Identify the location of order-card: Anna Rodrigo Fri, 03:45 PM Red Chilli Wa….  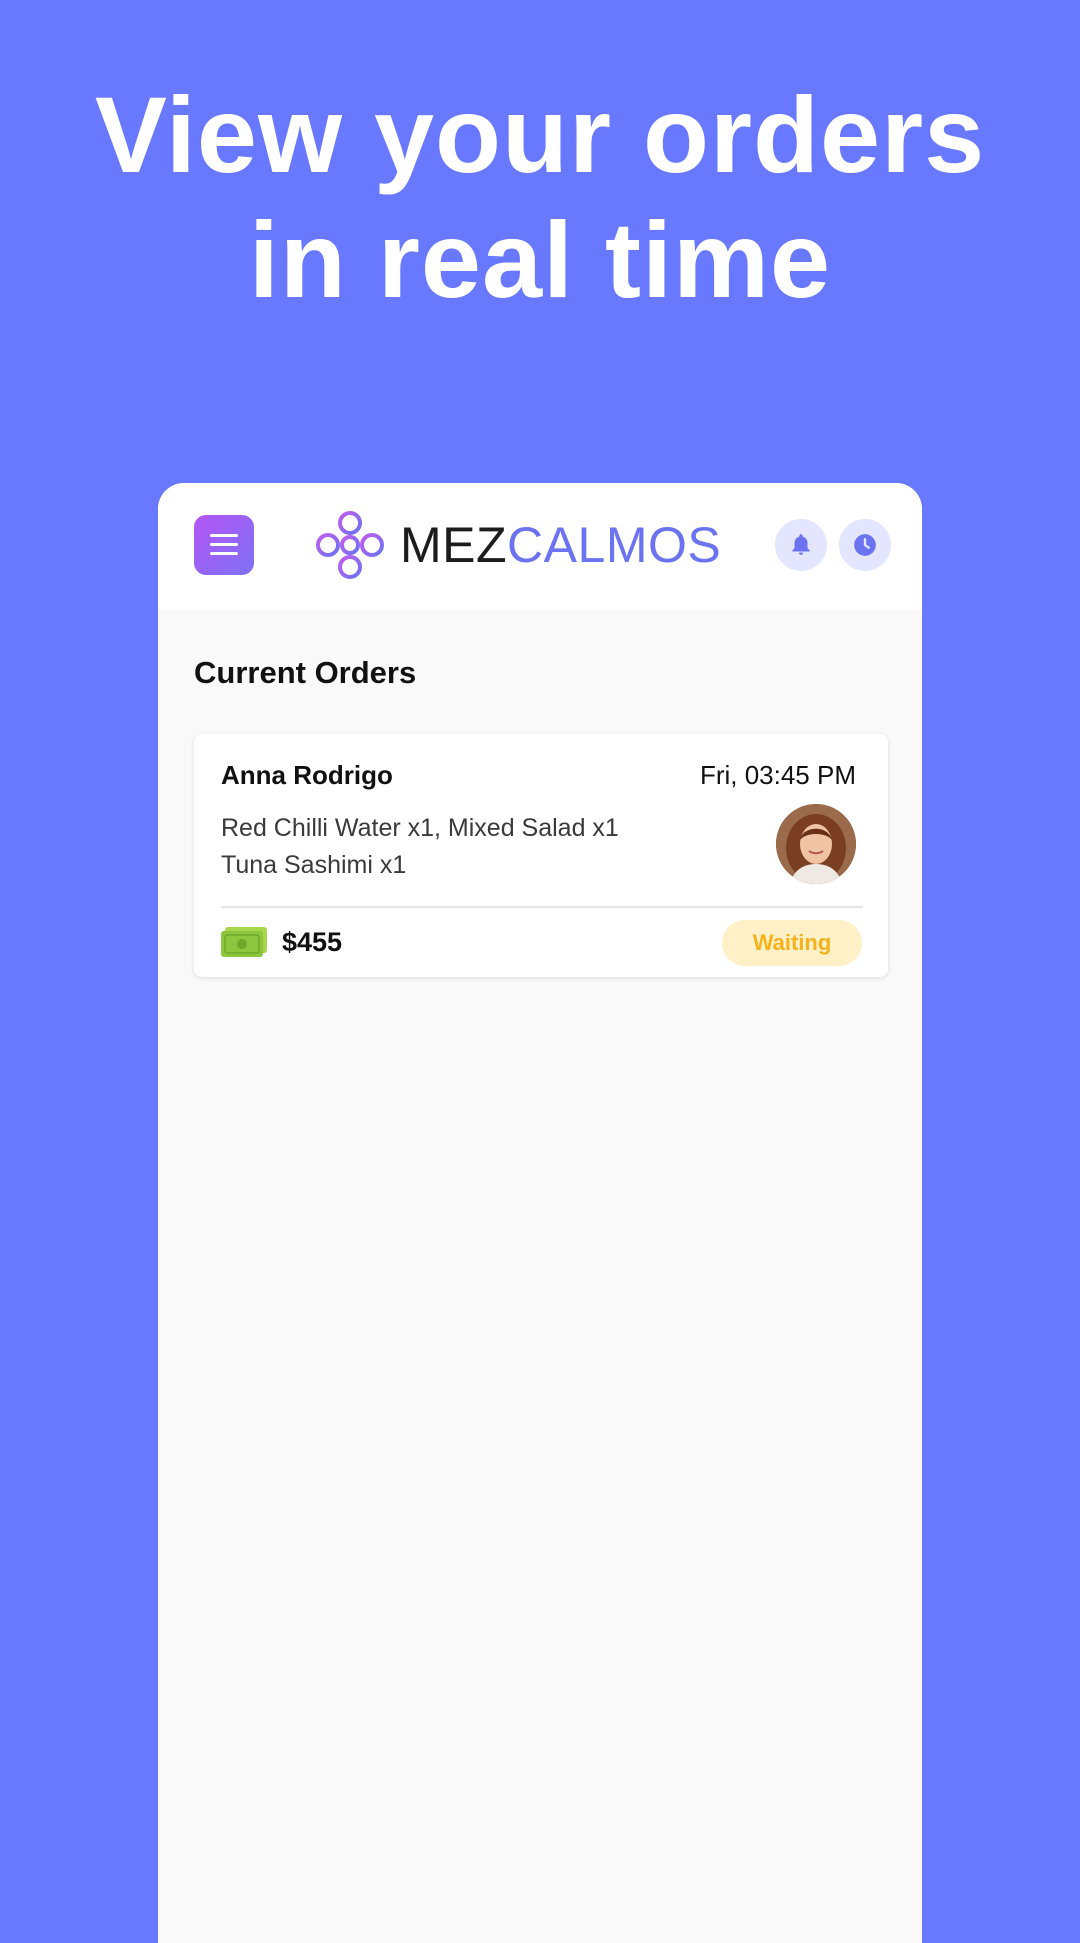
(541, 855).